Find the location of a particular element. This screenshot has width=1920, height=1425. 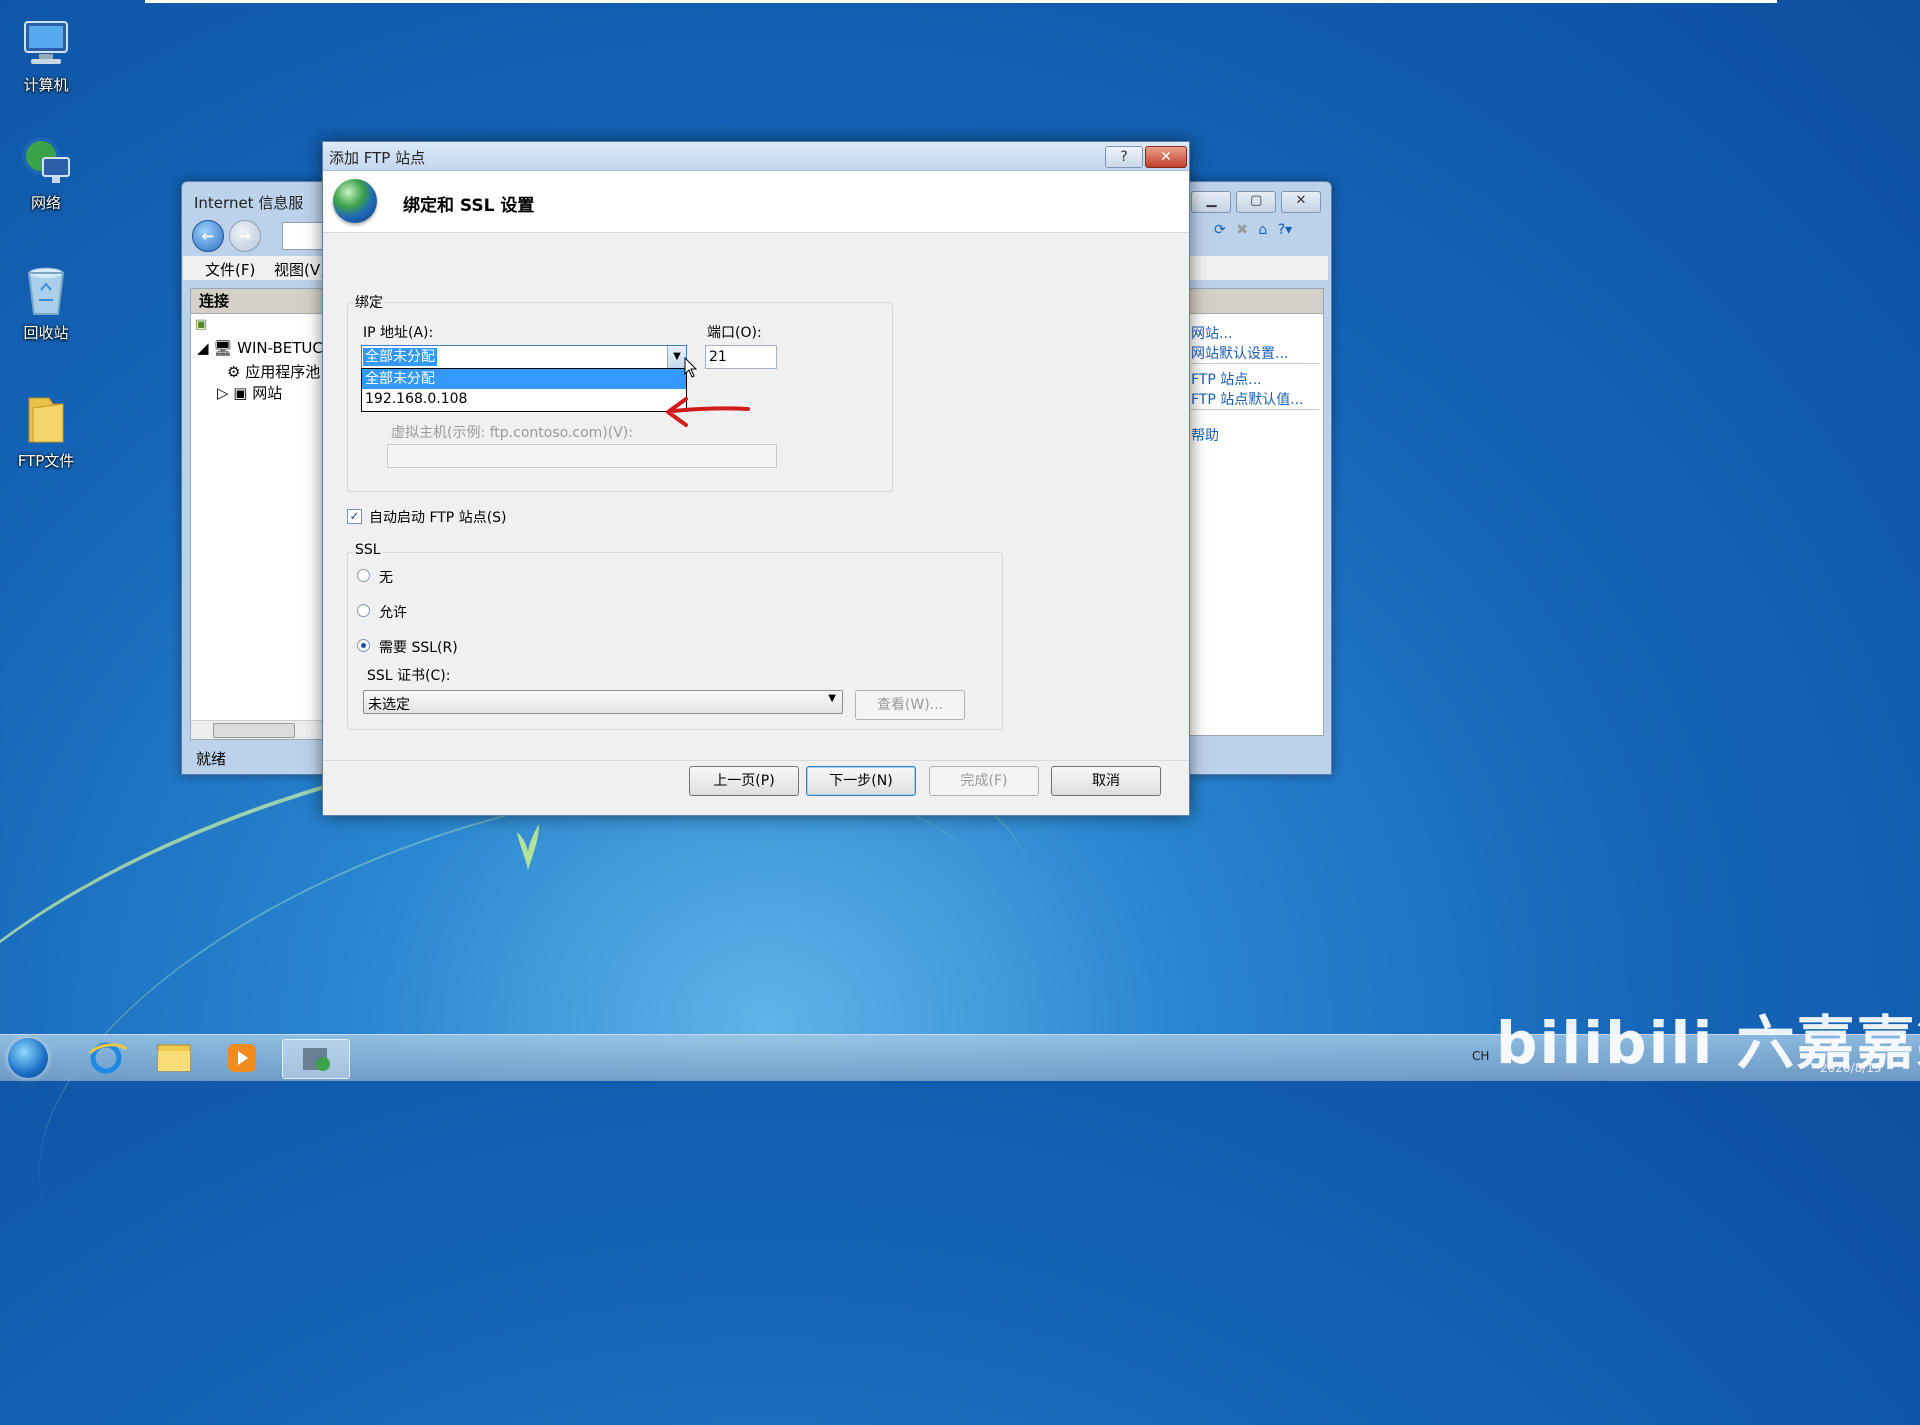

desktop-icon-label: 回收站 is located at coordinates (46, 333).